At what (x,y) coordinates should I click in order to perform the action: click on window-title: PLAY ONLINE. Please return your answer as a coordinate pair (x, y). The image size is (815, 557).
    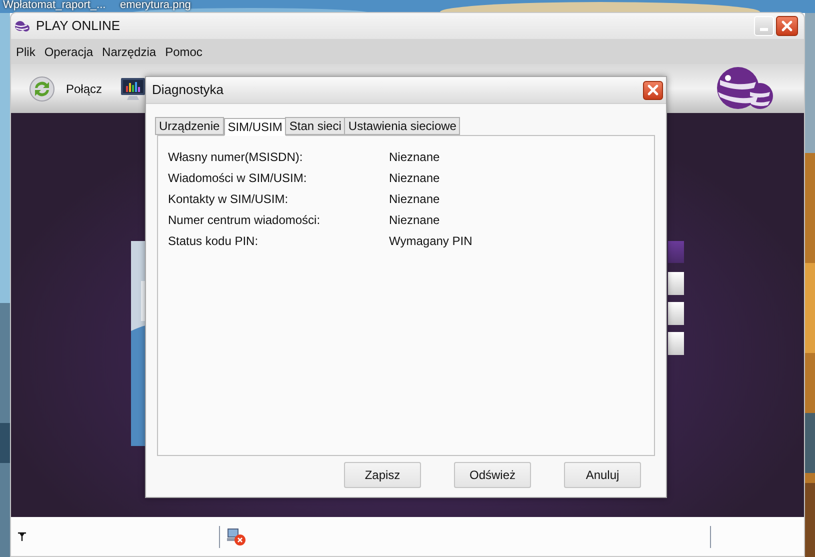
    Looking at the image, I should click on (78, 26).